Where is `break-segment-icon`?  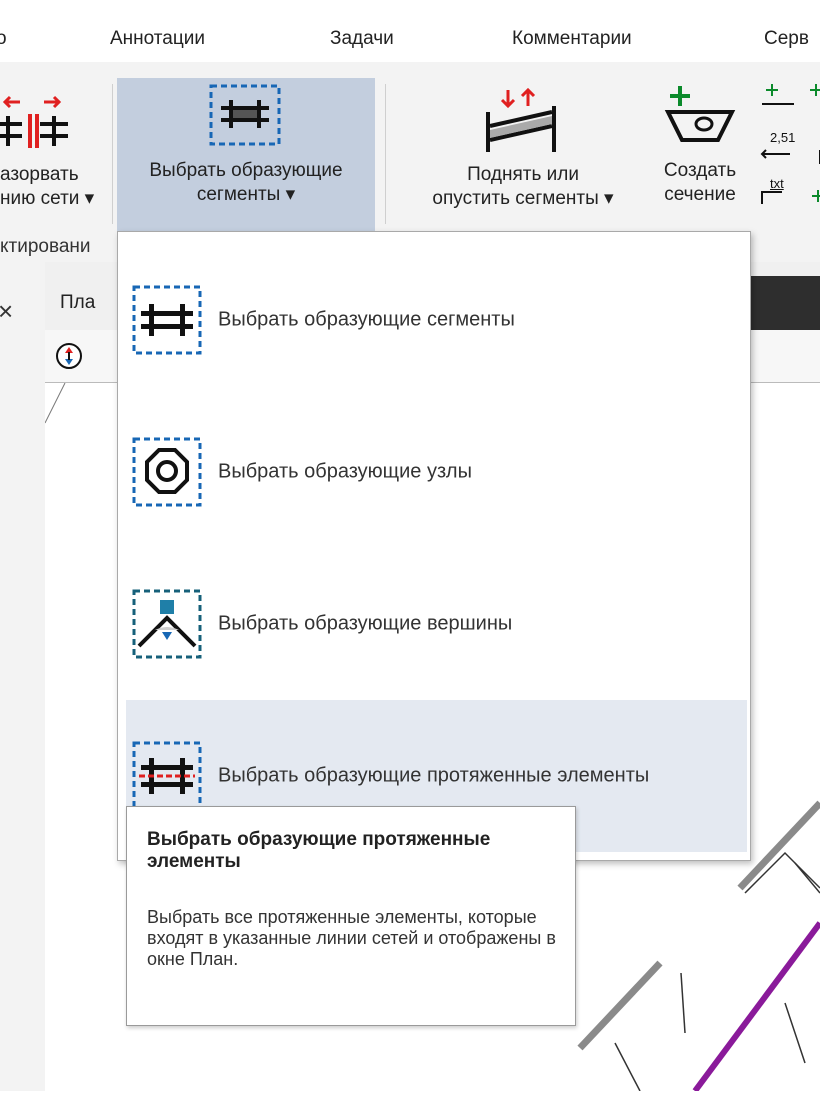
break-segment-icon is located at coordinates (34, 121).